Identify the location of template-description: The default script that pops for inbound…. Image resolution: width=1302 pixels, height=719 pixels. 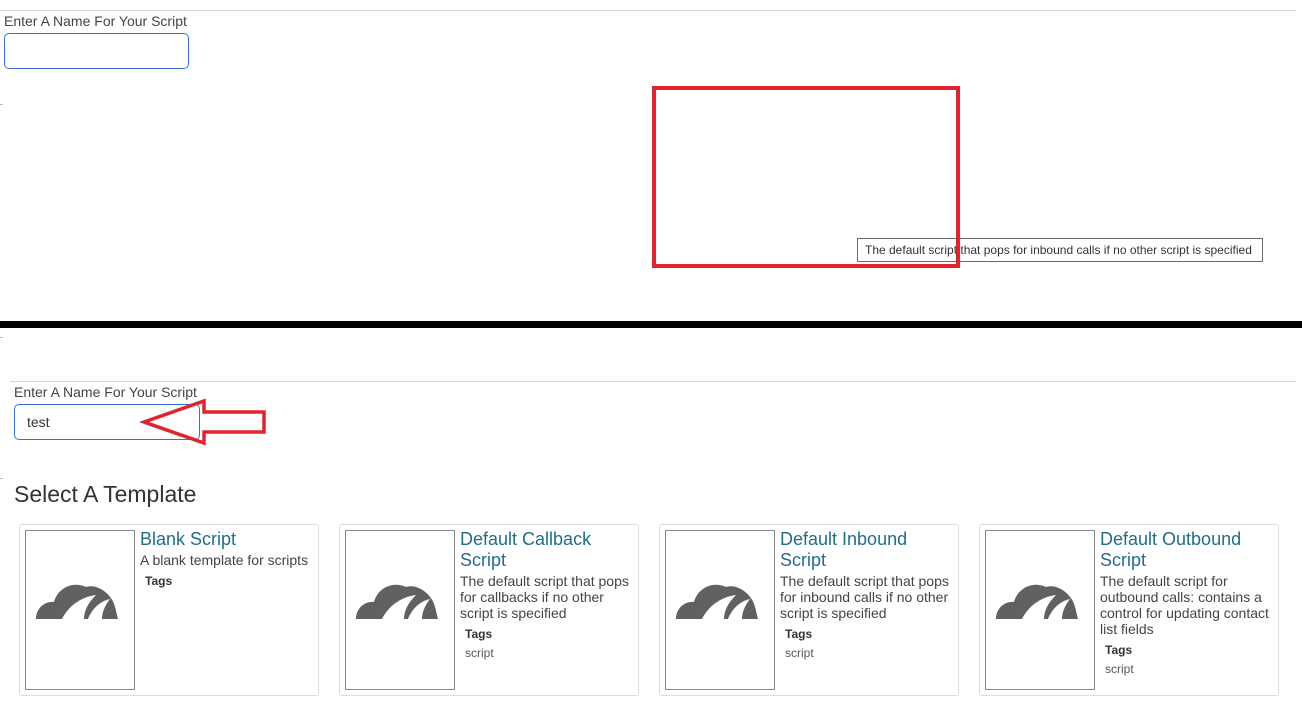
(864, 597).